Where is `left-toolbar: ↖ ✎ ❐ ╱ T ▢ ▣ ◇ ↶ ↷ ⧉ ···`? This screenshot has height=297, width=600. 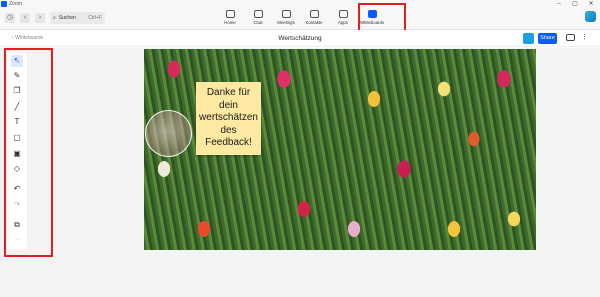 left-toolbar: ↖ ✎ ❐ ╱ T ▢ ▣ ◇ ↶ ↷ ⧉ ··· is located at coordinates (17, 151).